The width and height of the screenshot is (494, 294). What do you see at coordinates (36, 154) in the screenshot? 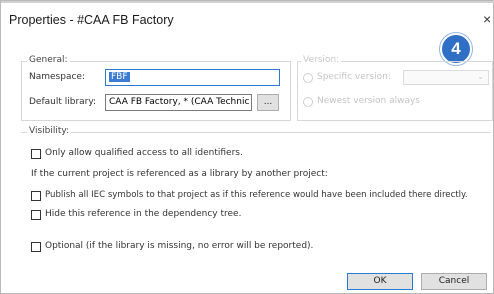
I see `qualified-access-checkbox` at bounding box center [36, 154].